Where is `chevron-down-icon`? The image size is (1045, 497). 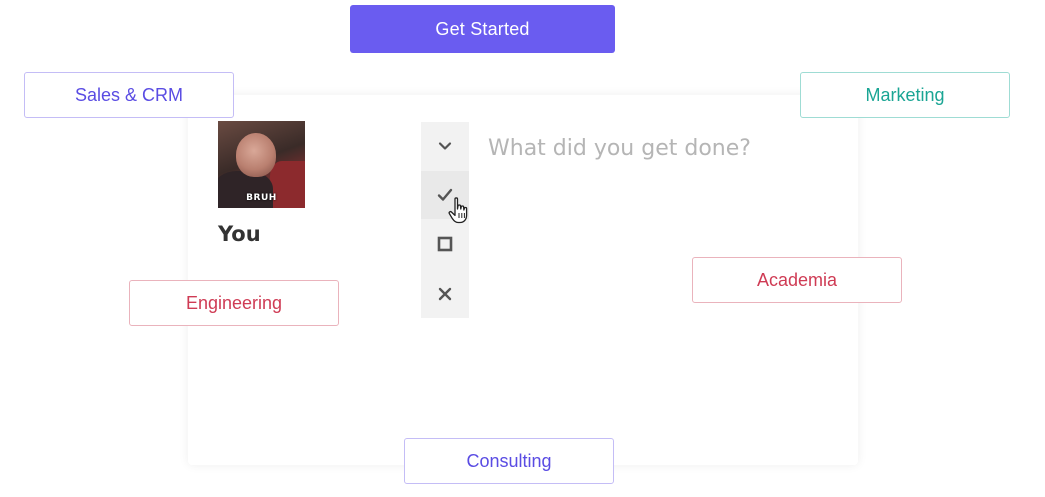 chevron-down-icon is located at coordinates (445, 146).